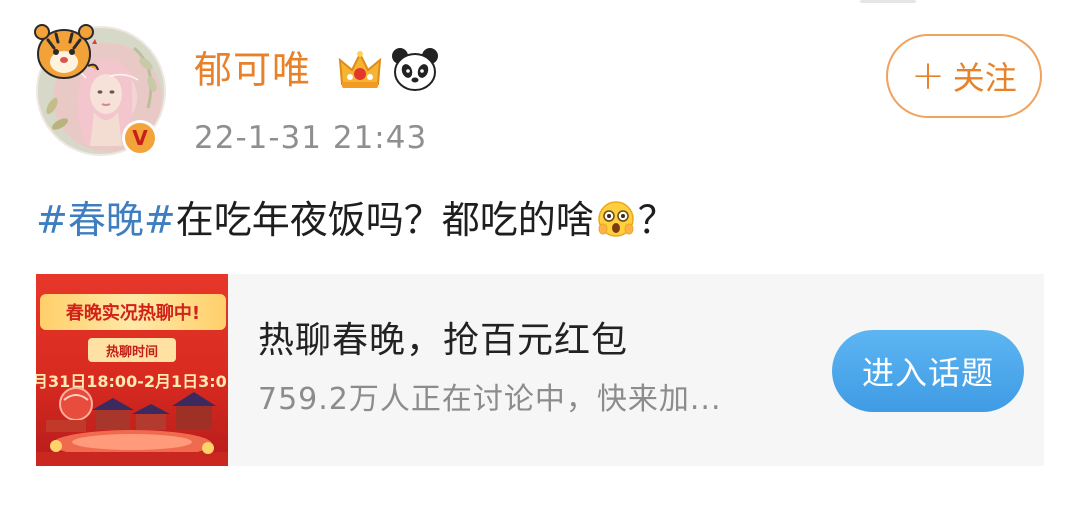  I want to click on post-text: #春晚#在吃年夜饭吗？都吃的啥 ？, so click(356, 220).